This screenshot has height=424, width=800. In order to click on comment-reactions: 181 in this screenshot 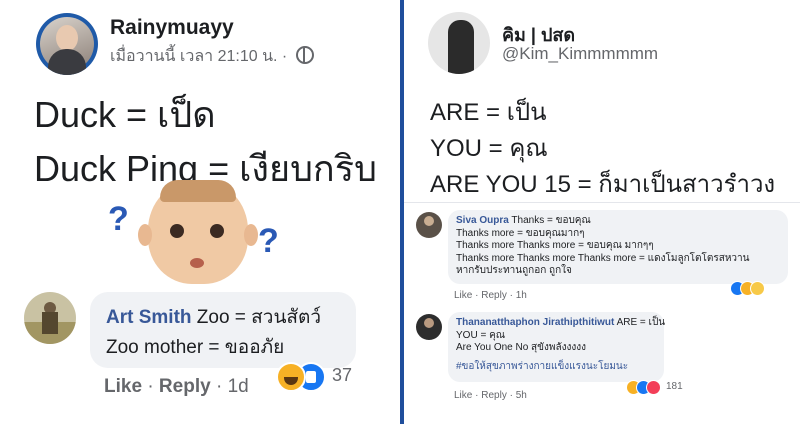, I will do `click(661, 388)`.